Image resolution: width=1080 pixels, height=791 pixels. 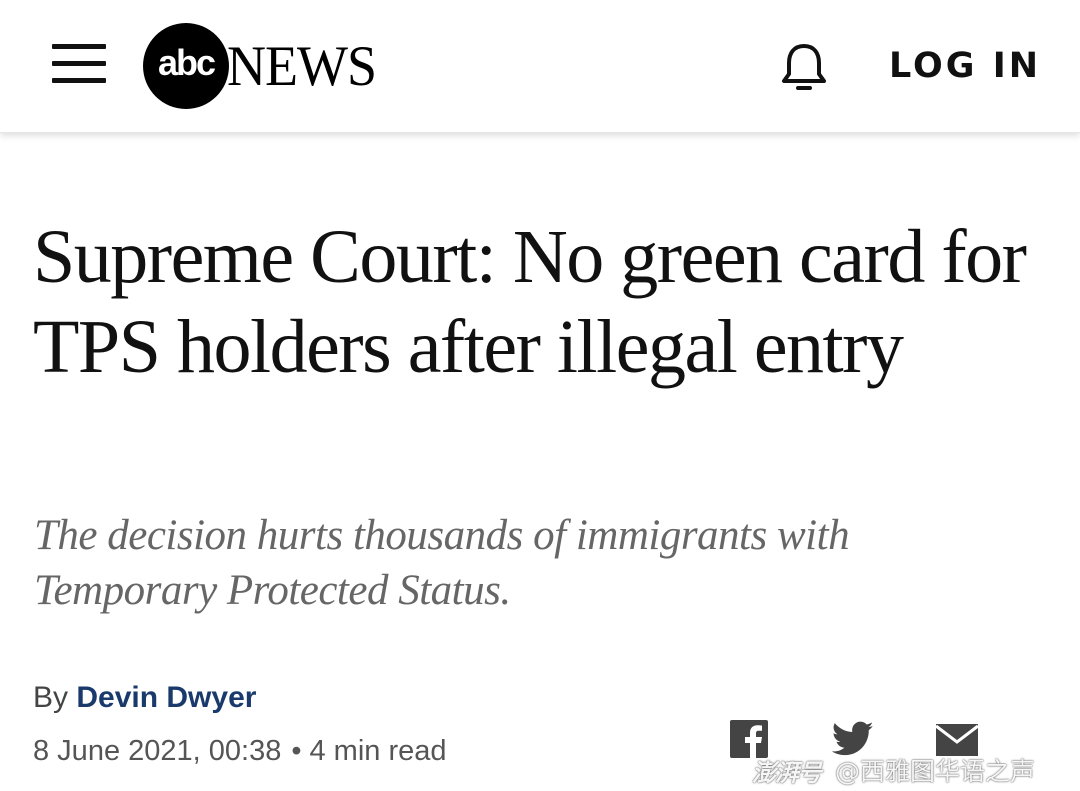 I want to click on byline: By Devin Dwyer, so click(x=144, y=698).